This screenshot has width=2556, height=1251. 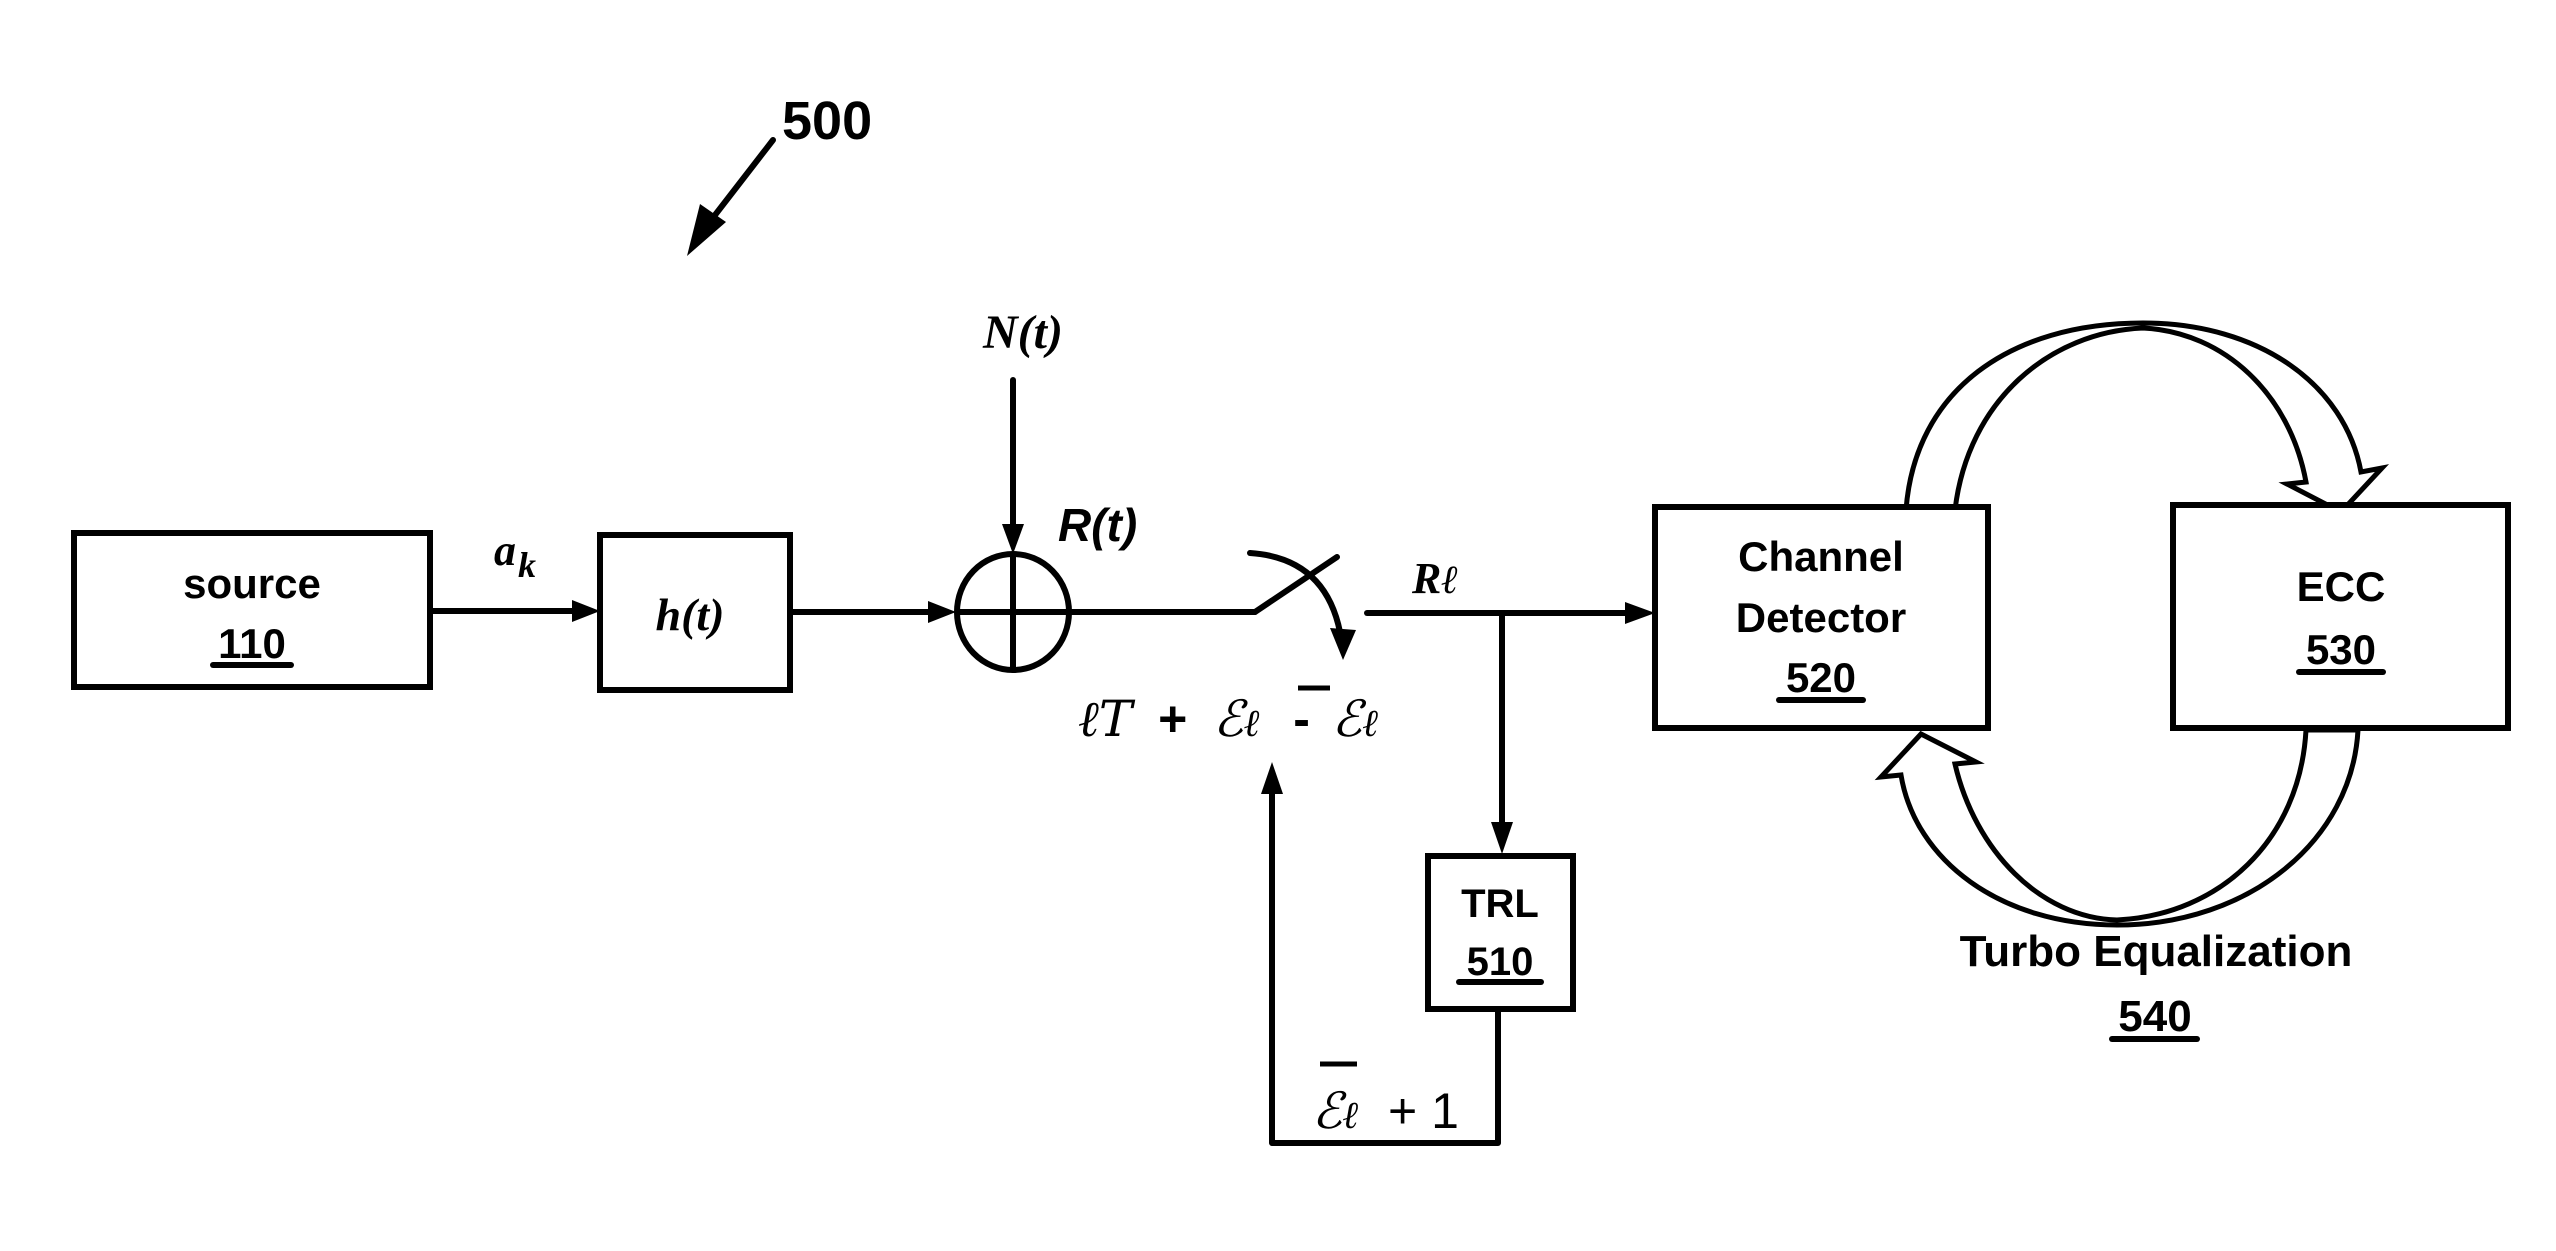 I want to click on source-to-filter-arrowhead, so click(x=586, y=611).